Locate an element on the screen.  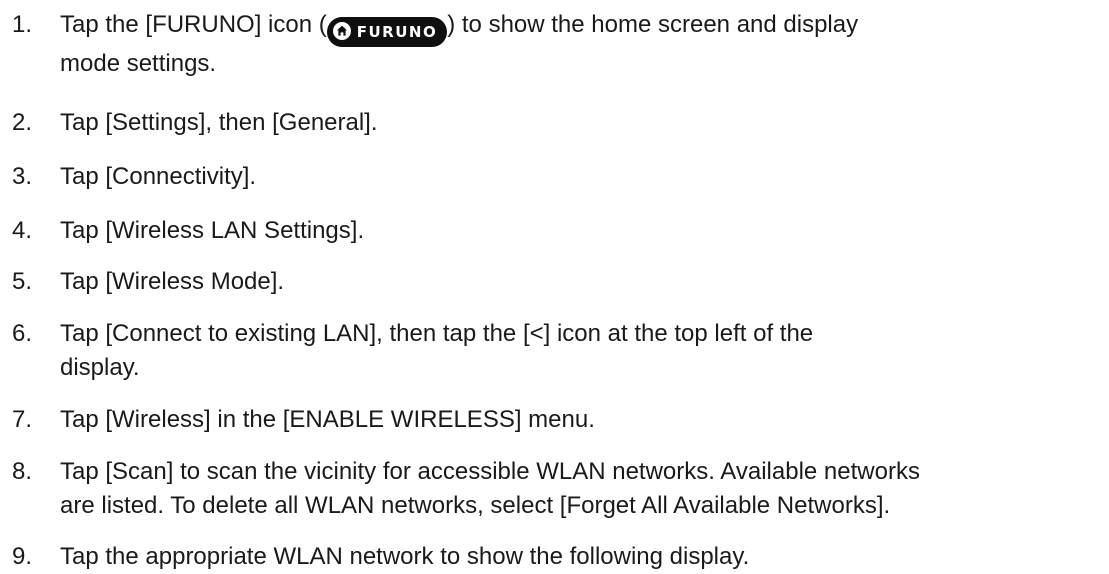
step-text: Tap [Wireless LAN Settings]. is located at coordinates (212, 230).